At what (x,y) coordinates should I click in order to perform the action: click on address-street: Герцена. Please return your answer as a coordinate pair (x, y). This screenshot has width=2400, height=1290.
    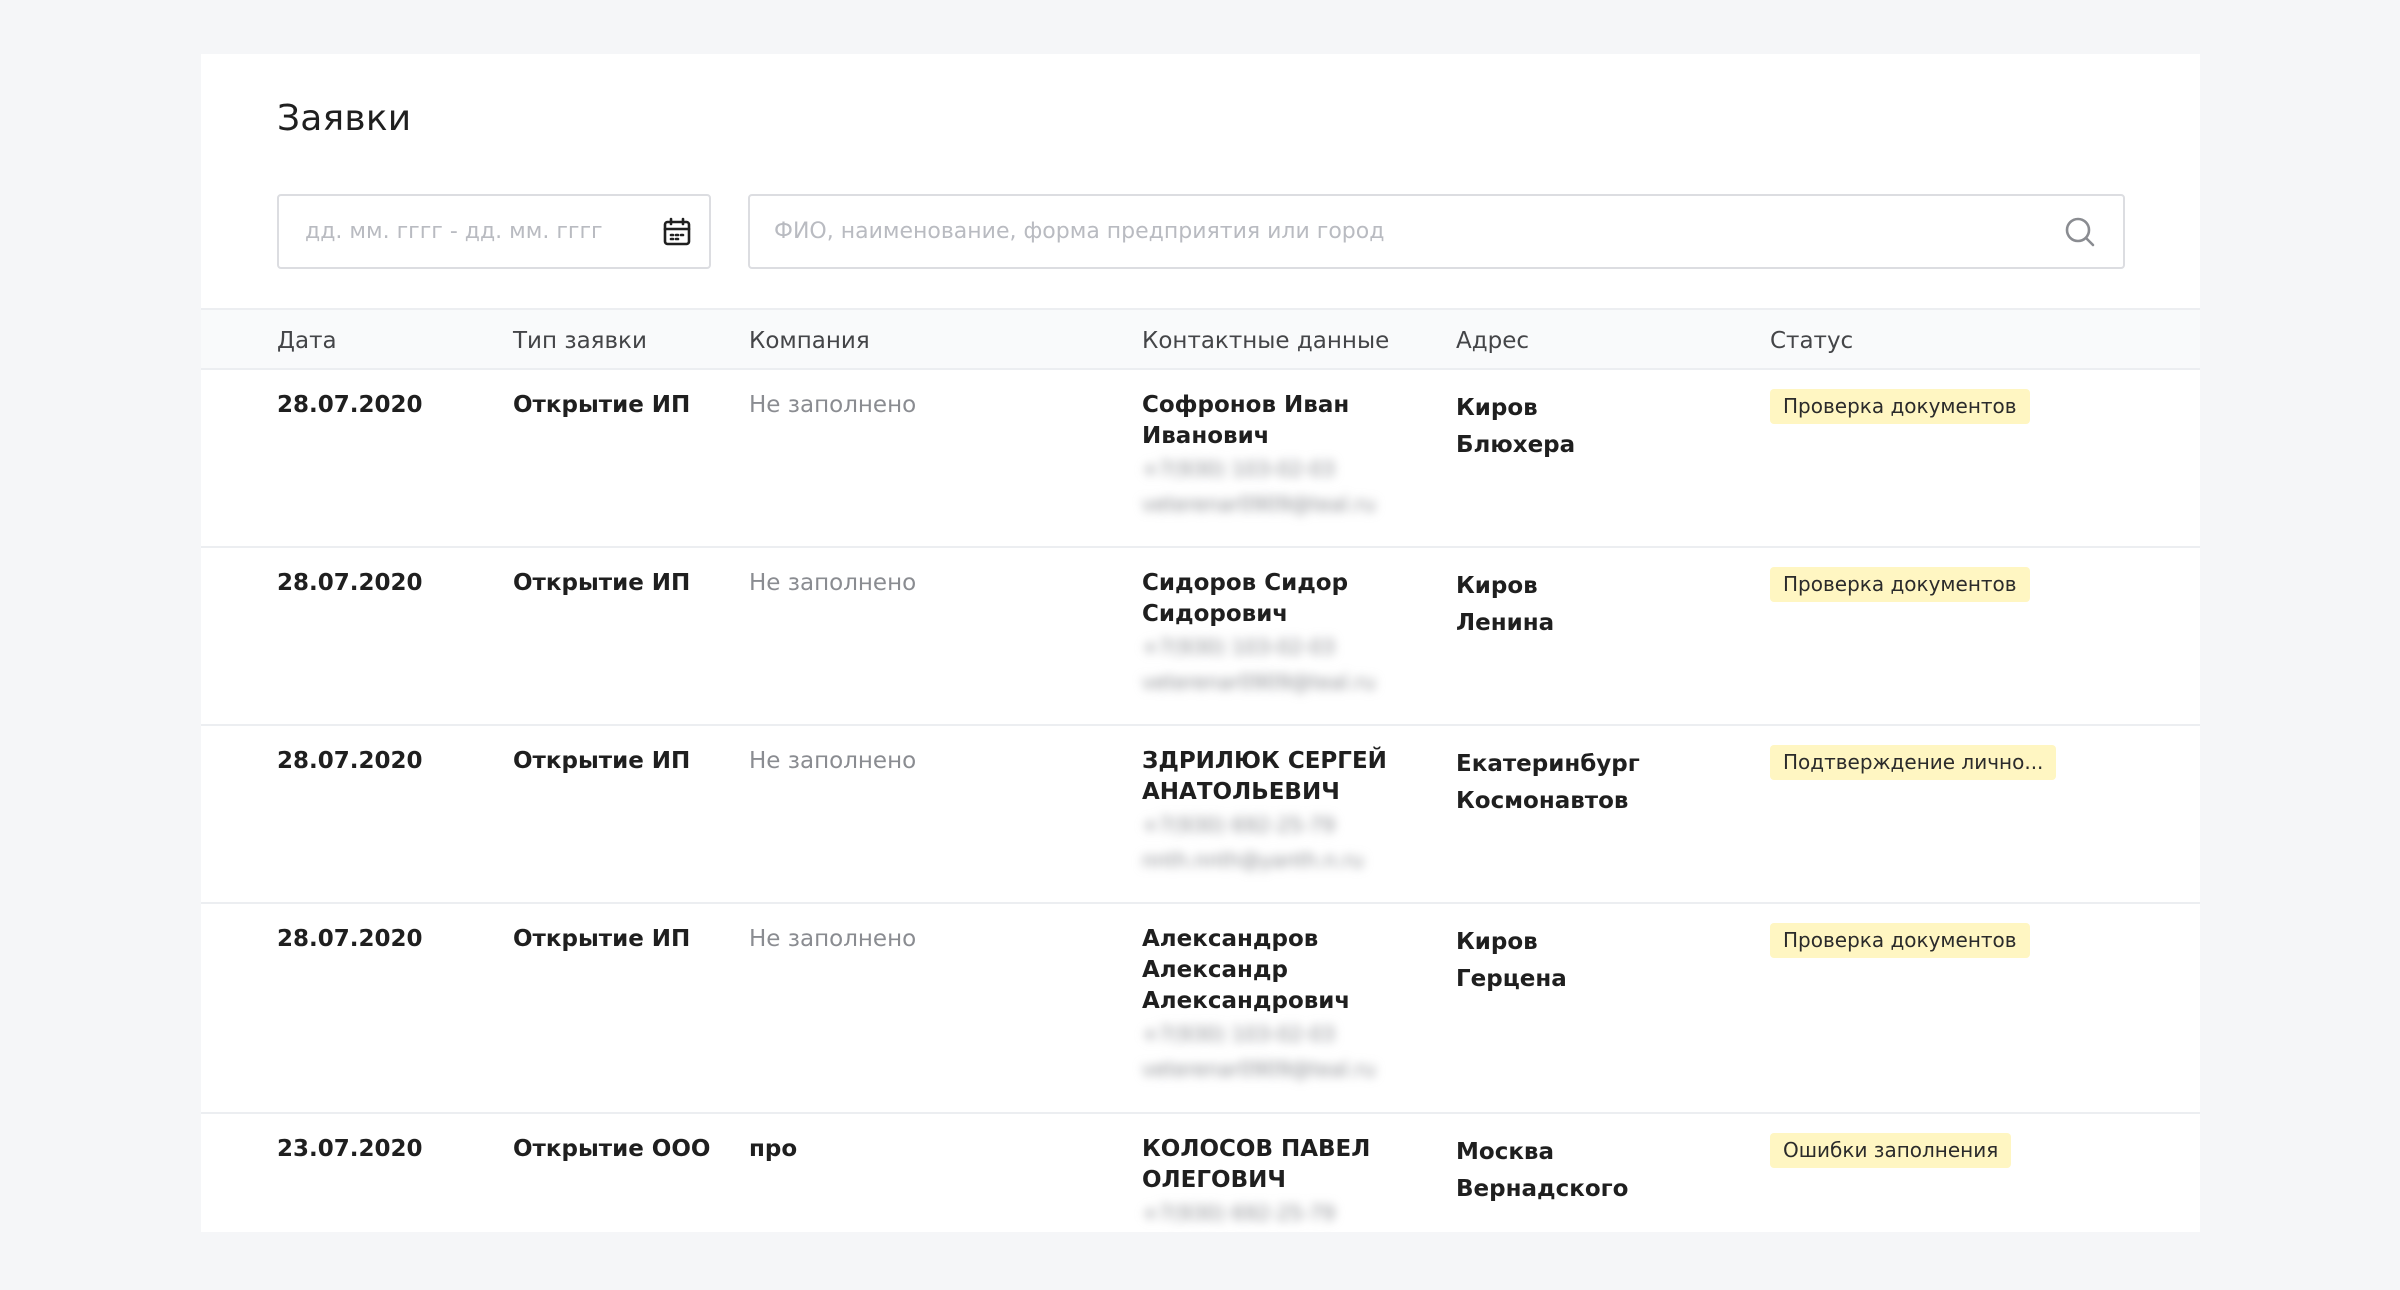
    Looking at the image, I should click on (1511, 979).